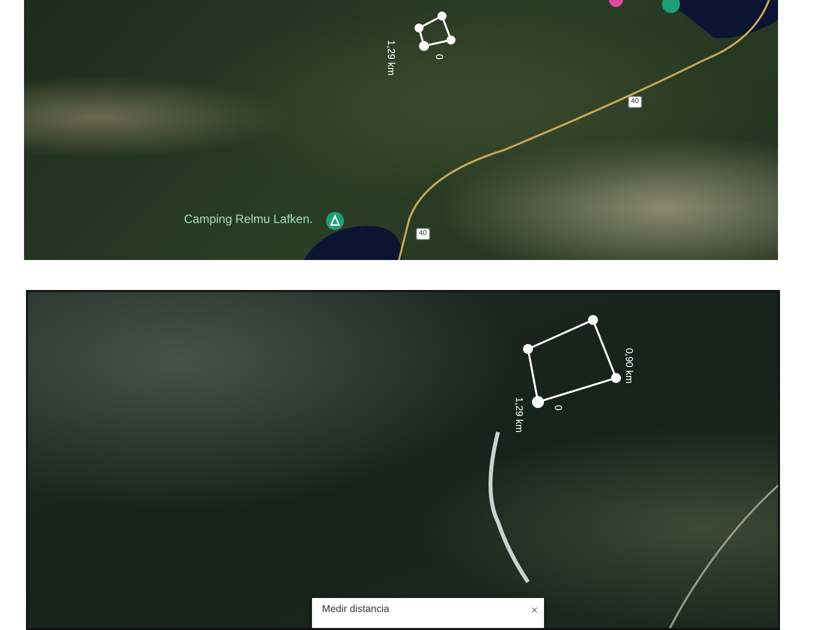  Describe the element at coordinates (534, 610) in the screenshot. I see `close-button: ×` at that location.